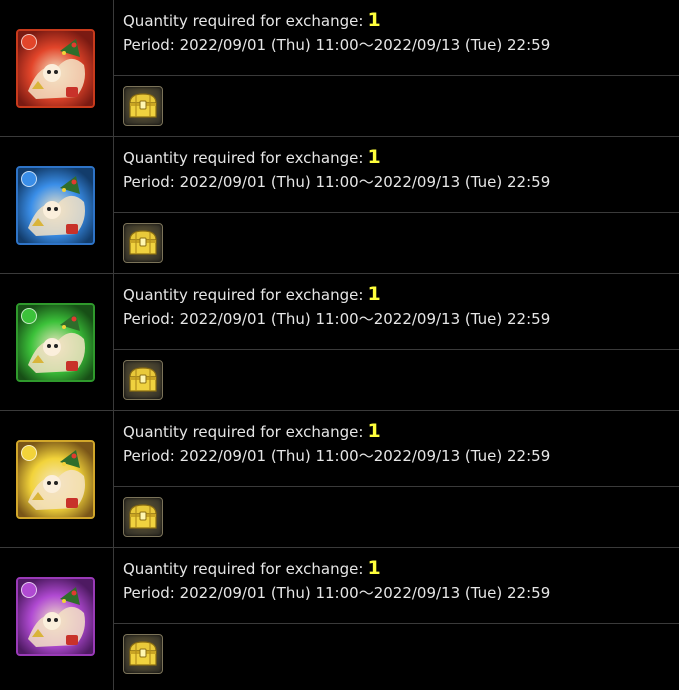 This screenshot has height=690, width=679. I want to click on monster-wood-icon, so click(55, 342).